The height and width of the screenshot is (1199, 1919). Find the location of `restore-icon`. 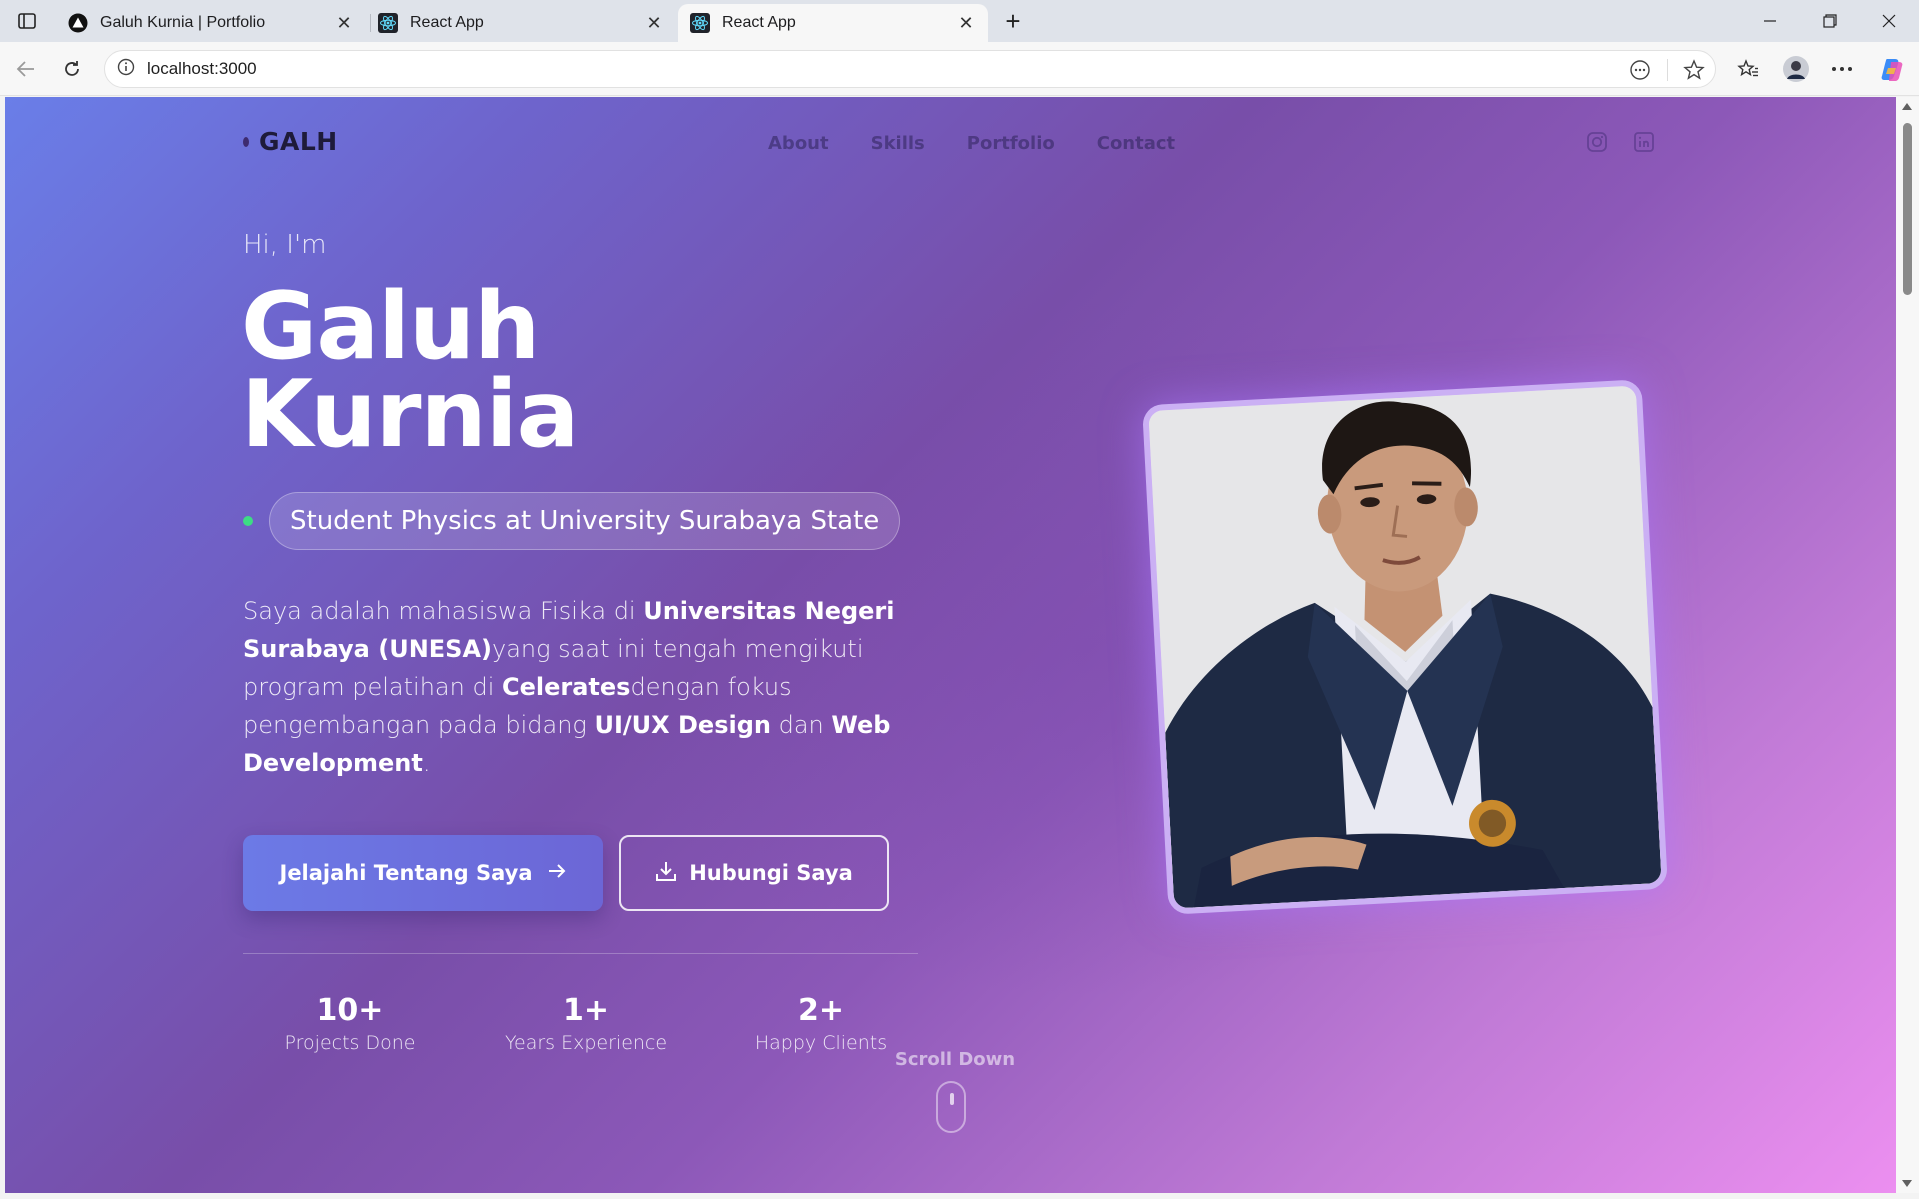

restore-icon is located at coordinates (1830, 21).